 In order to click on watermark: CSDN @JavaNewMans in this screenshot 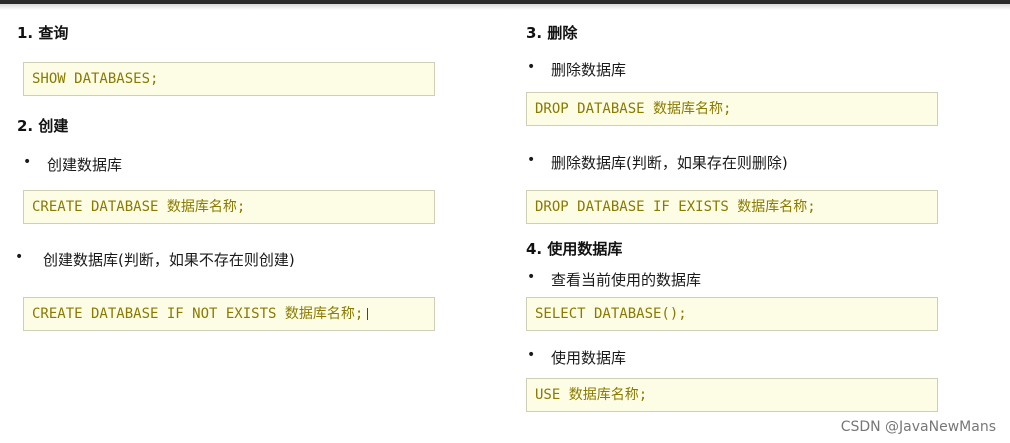, I will do `click(918, 427)`.